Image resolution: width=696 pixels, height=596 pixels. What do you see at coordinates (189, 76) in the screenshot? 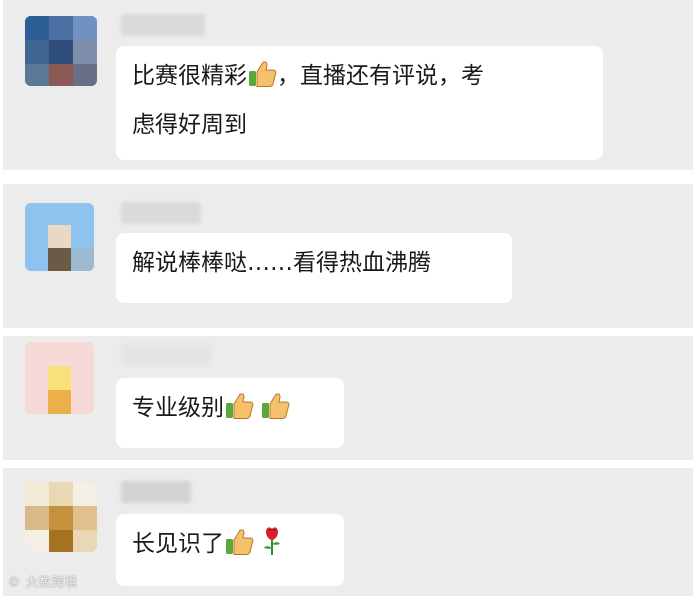
I see `message-text: 比赛很精彩` at bounding box center [189, 76].